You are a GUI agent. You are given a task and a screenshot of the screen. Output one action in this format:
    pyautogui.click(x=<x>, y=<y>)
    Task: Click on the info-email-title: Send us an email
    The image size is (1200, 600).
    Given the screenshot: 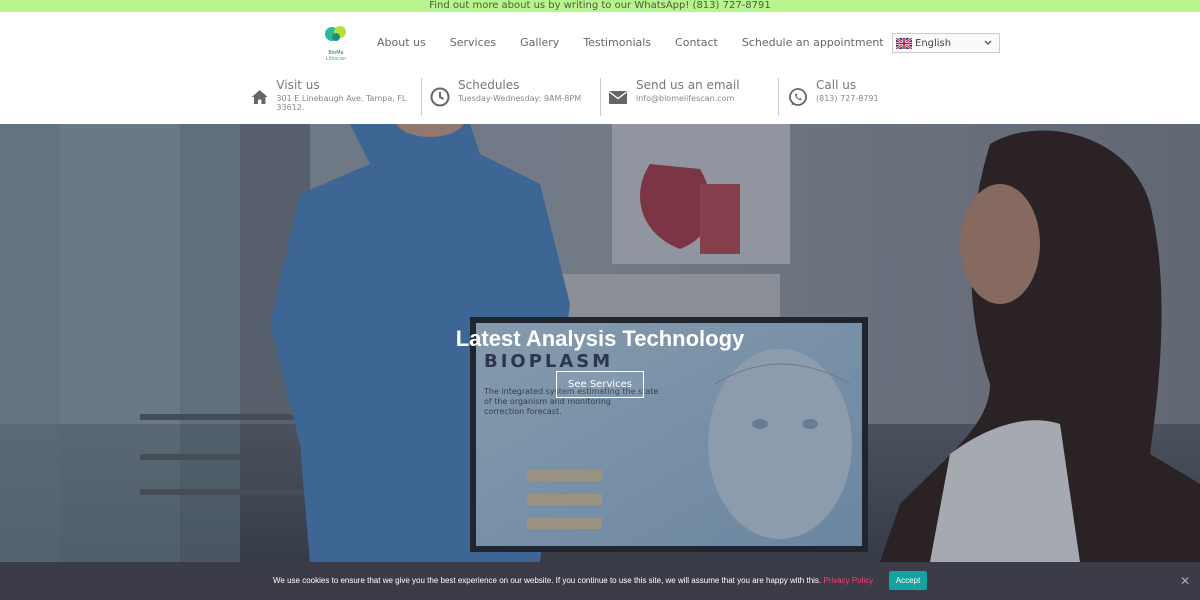 What is the action you would take?
    pyautogui.click(x=688, y=85)
    